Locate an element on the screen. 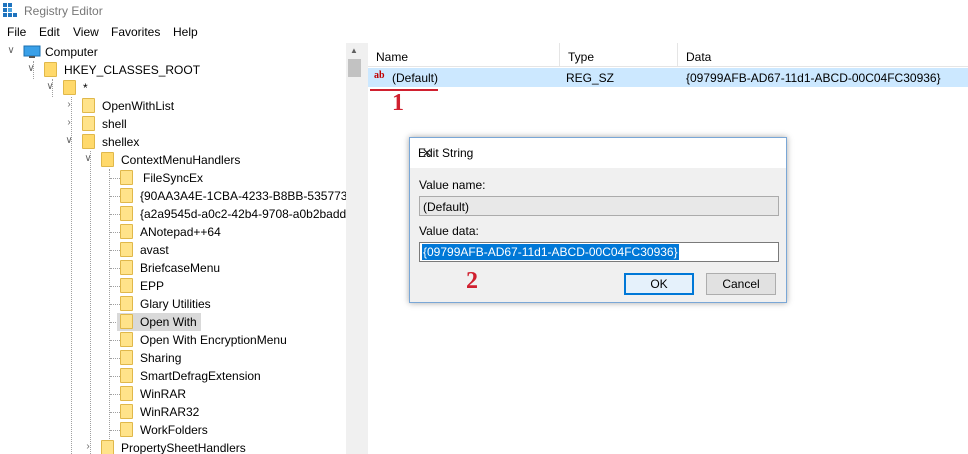  tree-label: SmartDefragExtension is located at coordinates (200, 376).